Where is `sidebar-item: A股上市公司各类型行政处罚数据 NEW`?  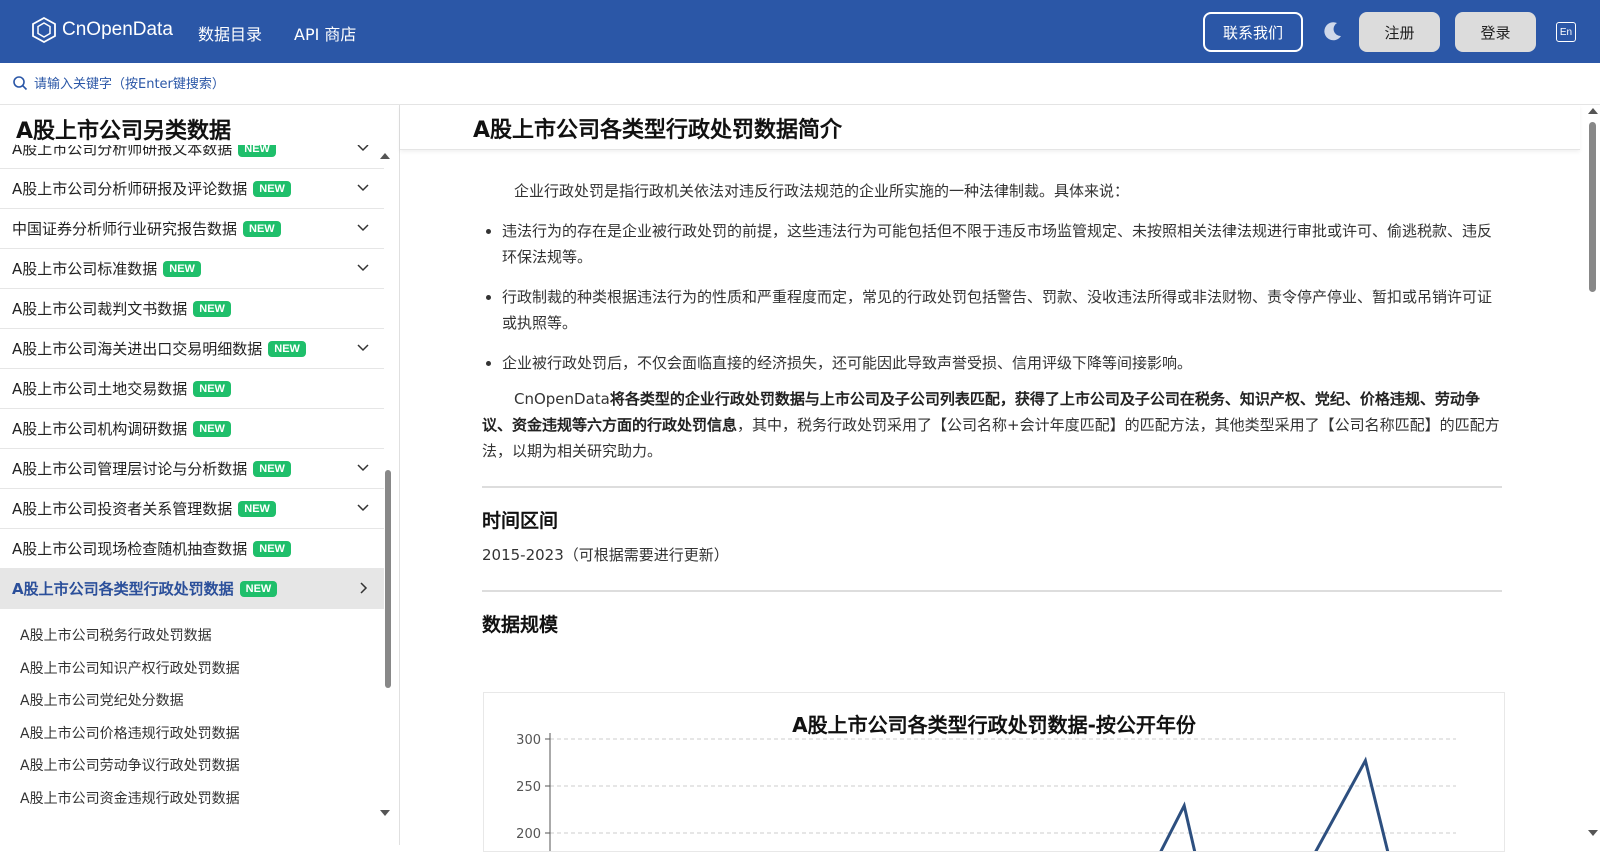 sidebar-item: A股上市公司各类型行政处罚数据 NEW is located at coordinates (192, 589).